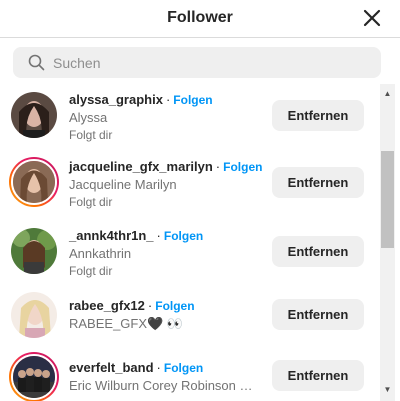  What do you see at coordinates (36, 62) in the screenshot?
I see `search-icon` at bounding box center [36, 62].